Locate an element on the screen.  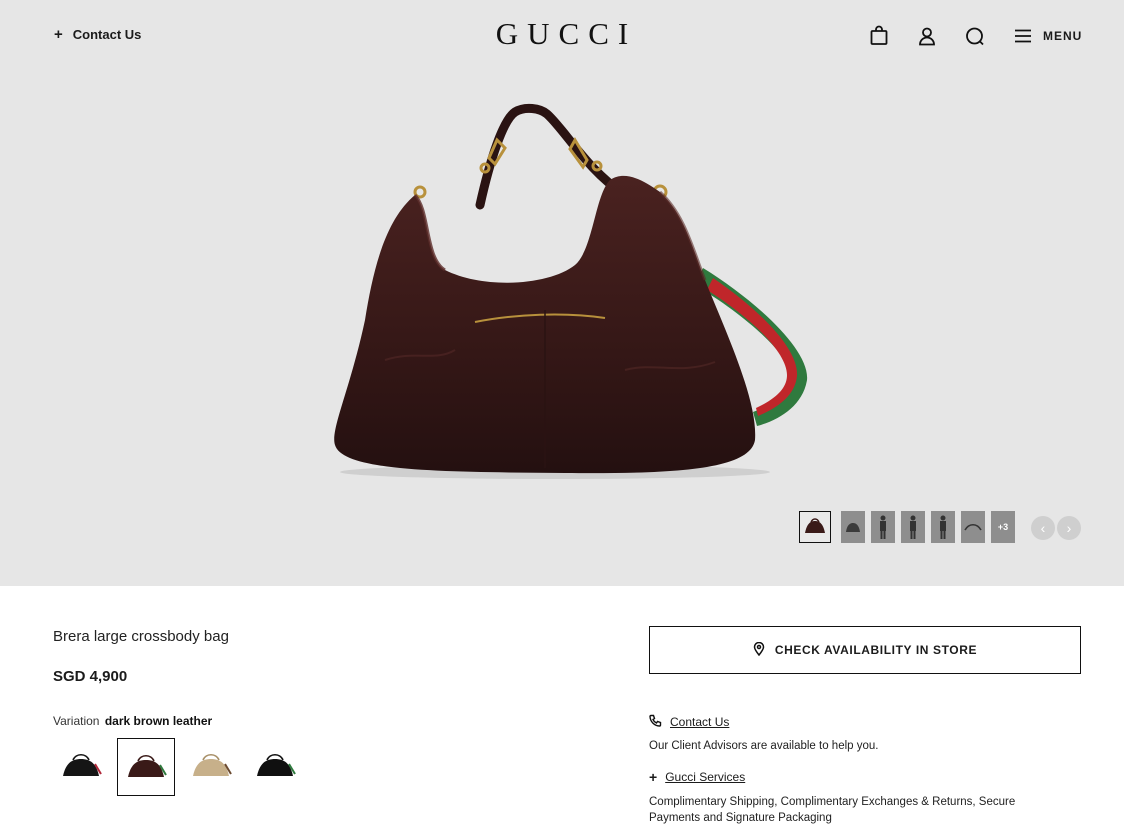
product-price: SGD 4,900 is located at coordinates (90, 676).